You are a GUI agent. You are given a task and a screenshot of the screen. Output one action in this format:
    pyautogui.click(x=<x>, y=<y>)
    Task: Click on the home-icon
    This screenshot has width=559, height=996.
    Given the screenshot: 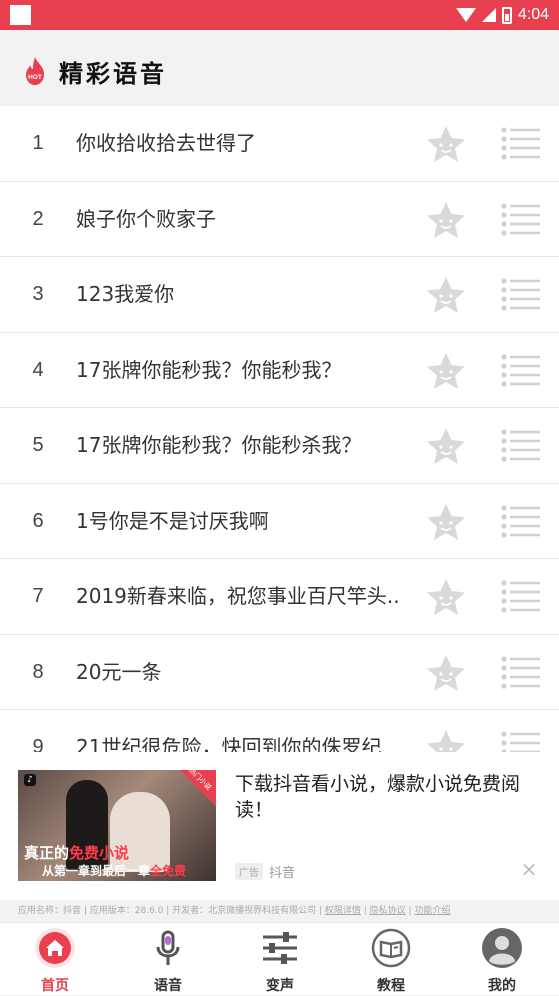 What is the action you would take?
    pyautogui.click(x=55, y=948)
    